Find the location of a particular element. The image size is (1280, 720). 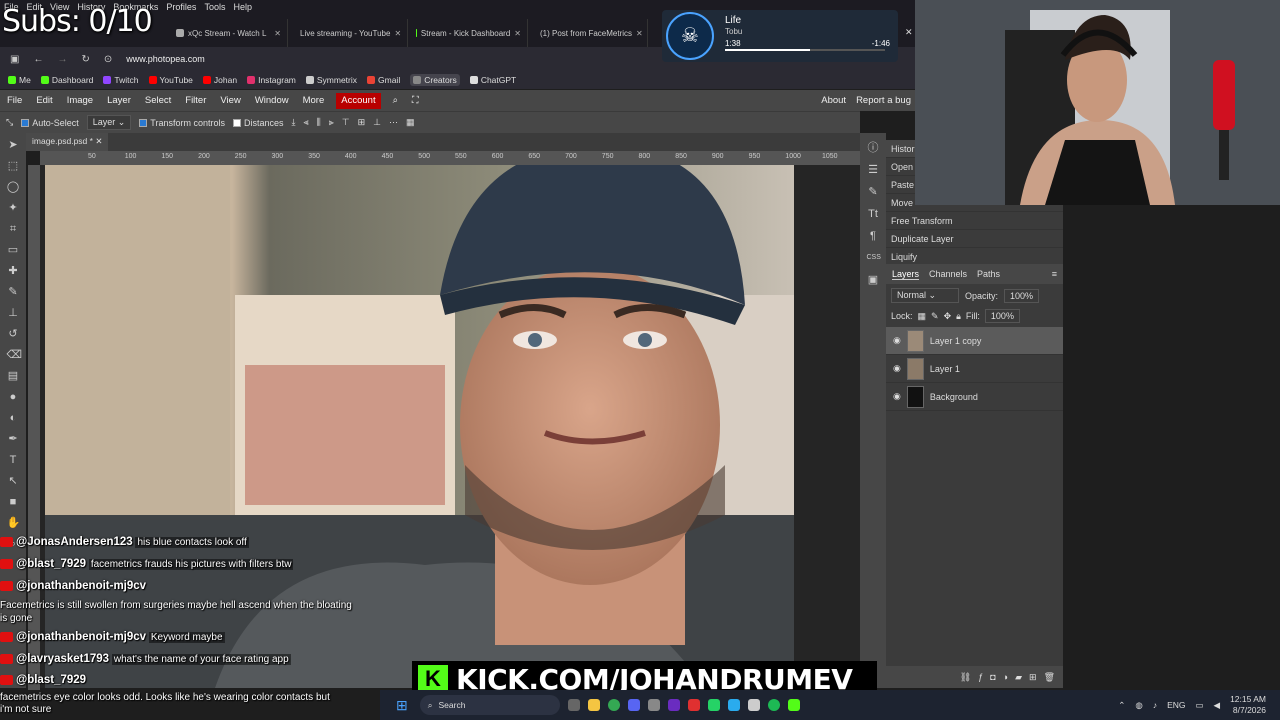

lock-paint-icon: ✎ is located at coordinates (935, 316).